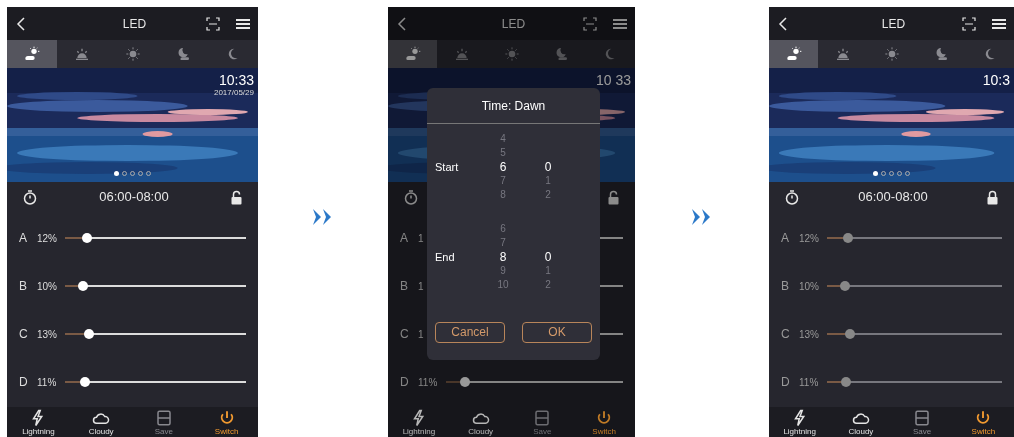  I want to click on hour-option: 10, so click(503, 285).